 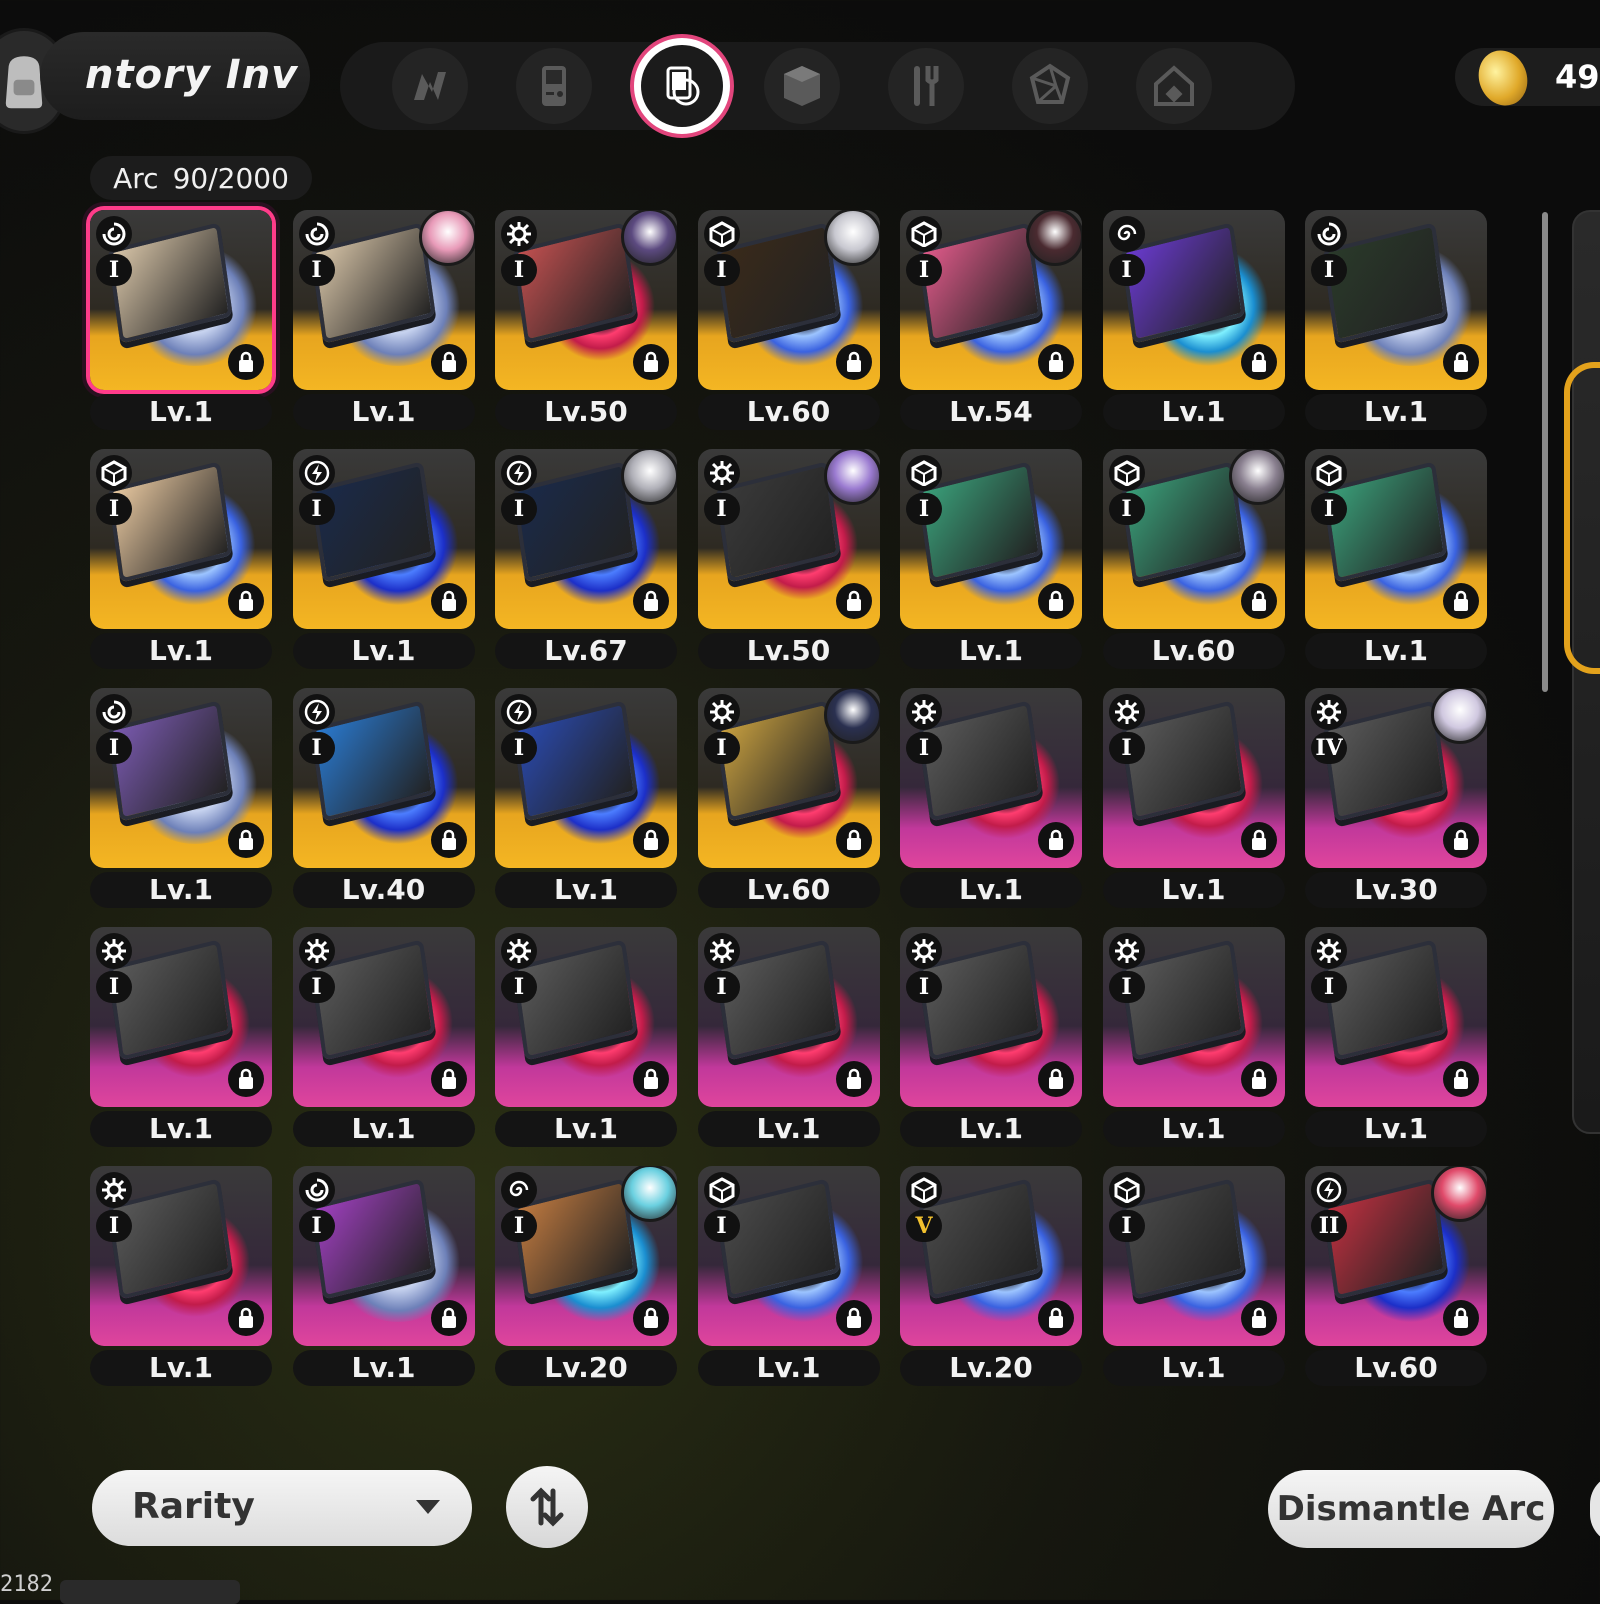 I want to click on sort-dropdown: Rarity, so click(x=282, y=1508).